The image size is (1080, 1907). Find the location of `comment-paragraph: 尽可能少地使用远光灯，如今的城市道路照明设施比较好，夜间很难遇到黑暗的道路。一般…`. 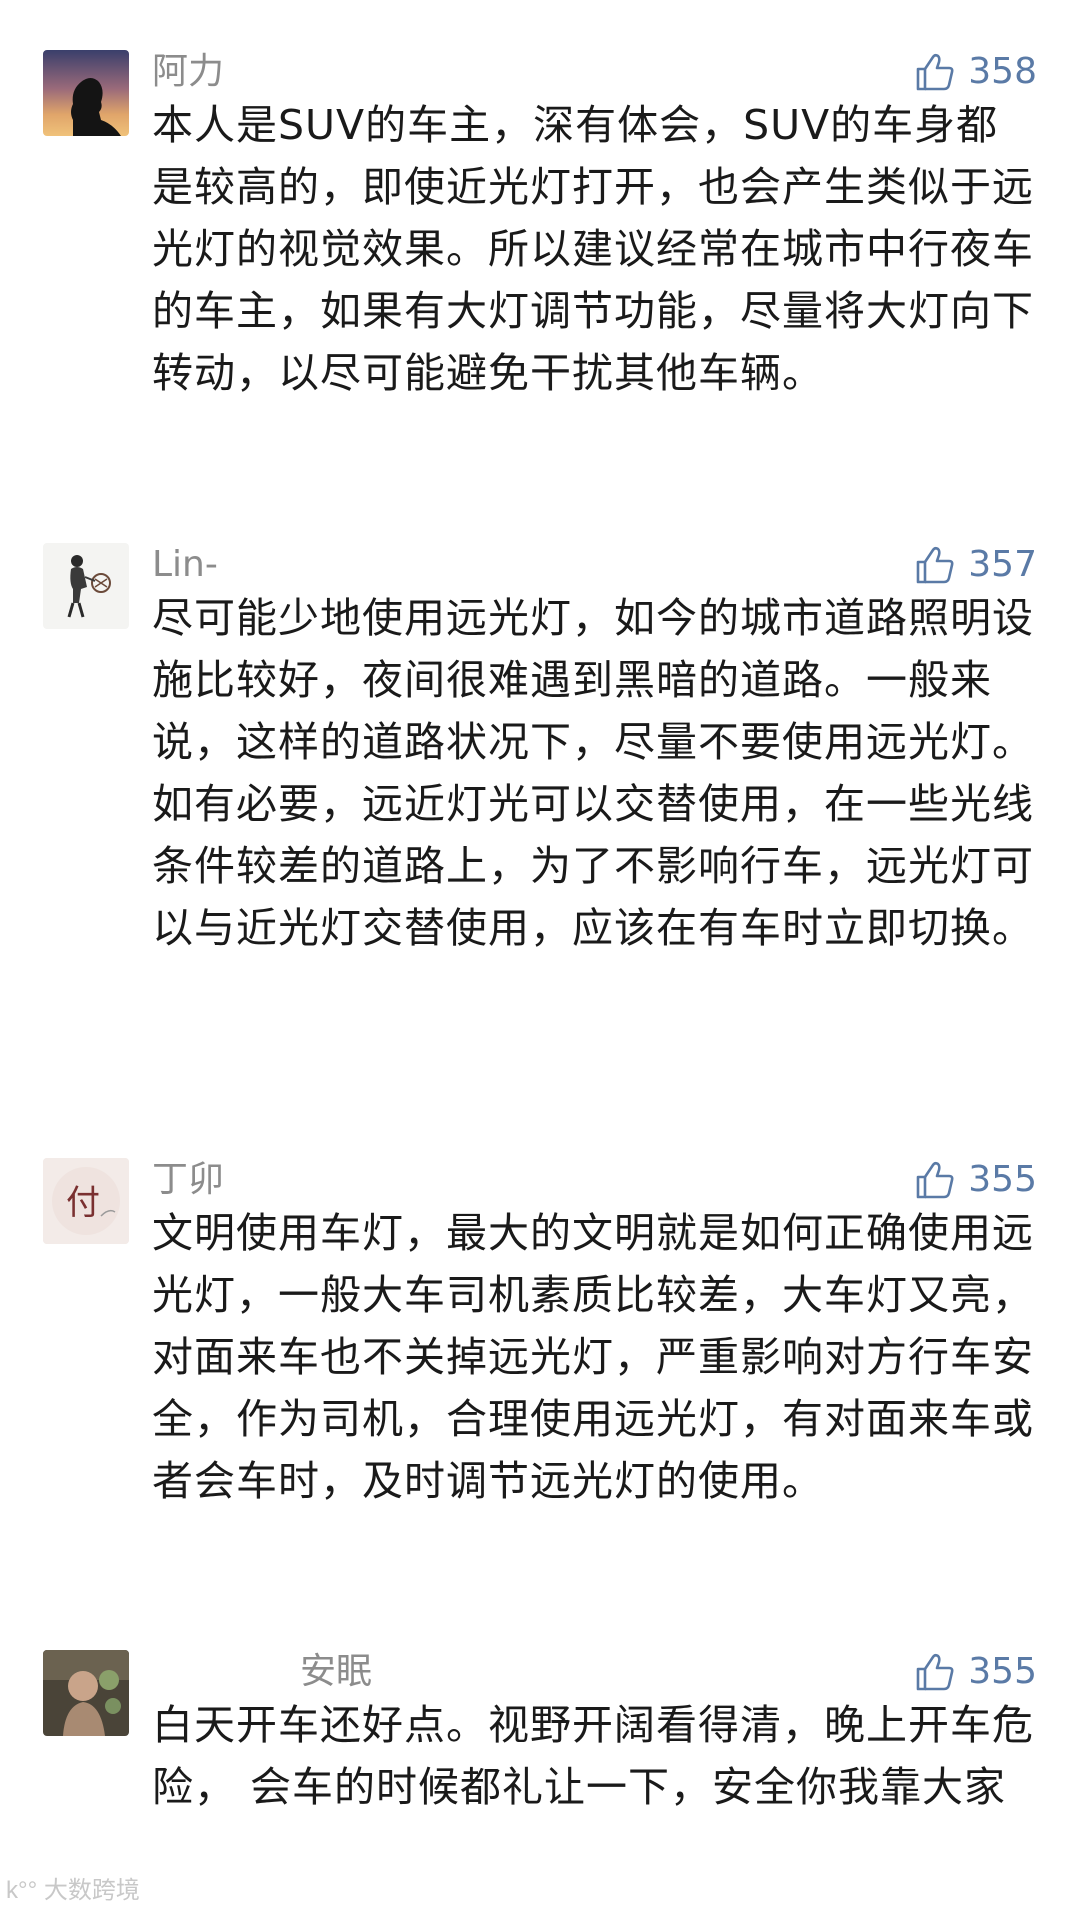

comment-paragraph: 尽可能少地使用远光灯，如今的城市道路照明设施比较好，夜间很难遇到黑暗的道路。一般… is located at coordinates (593, 680).